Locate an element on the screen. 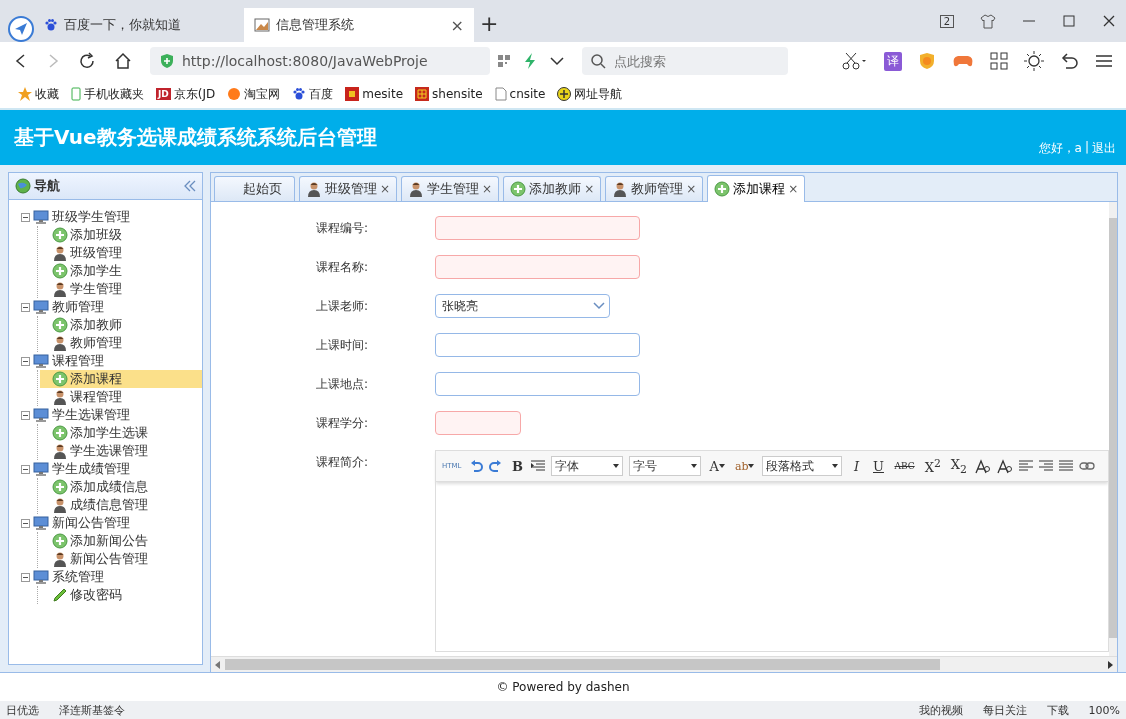 The image size is (1126, 719). status-item: 我的视频 is located at coordinates (940, 710).